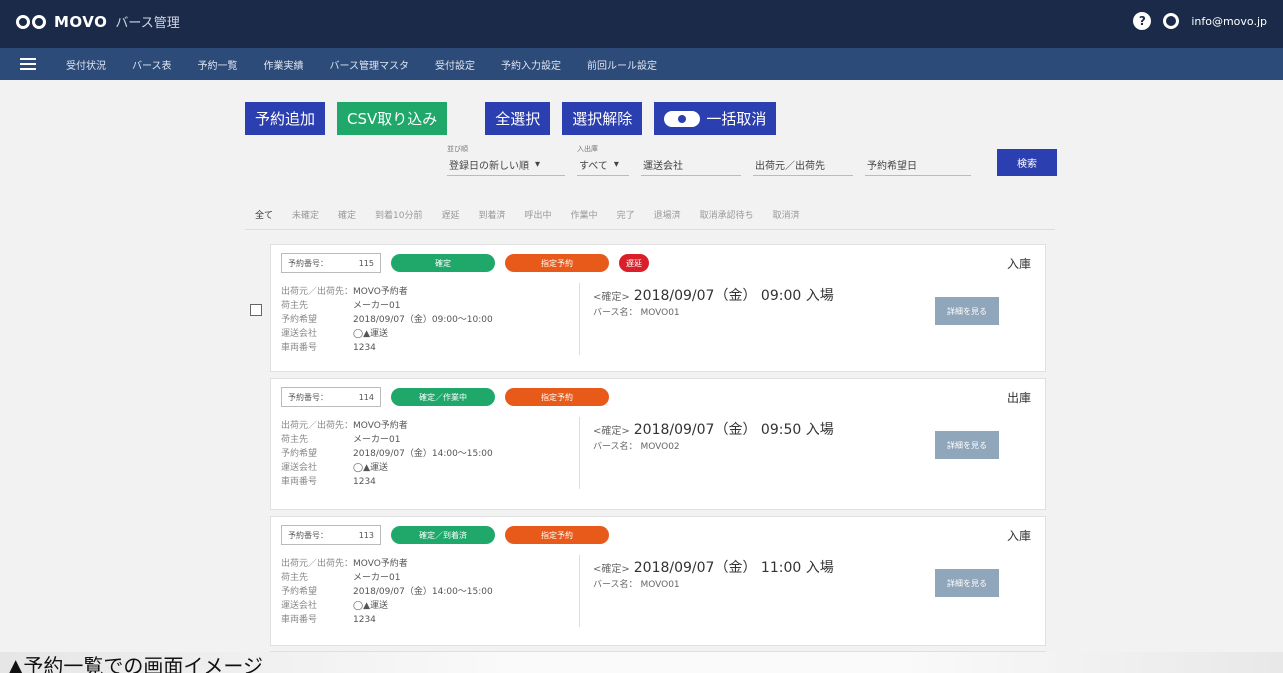  What do you see at coordinates (667, 214) in the screenshot?
I see `tab-exited: 退場済` at bounding box center [667, 214].